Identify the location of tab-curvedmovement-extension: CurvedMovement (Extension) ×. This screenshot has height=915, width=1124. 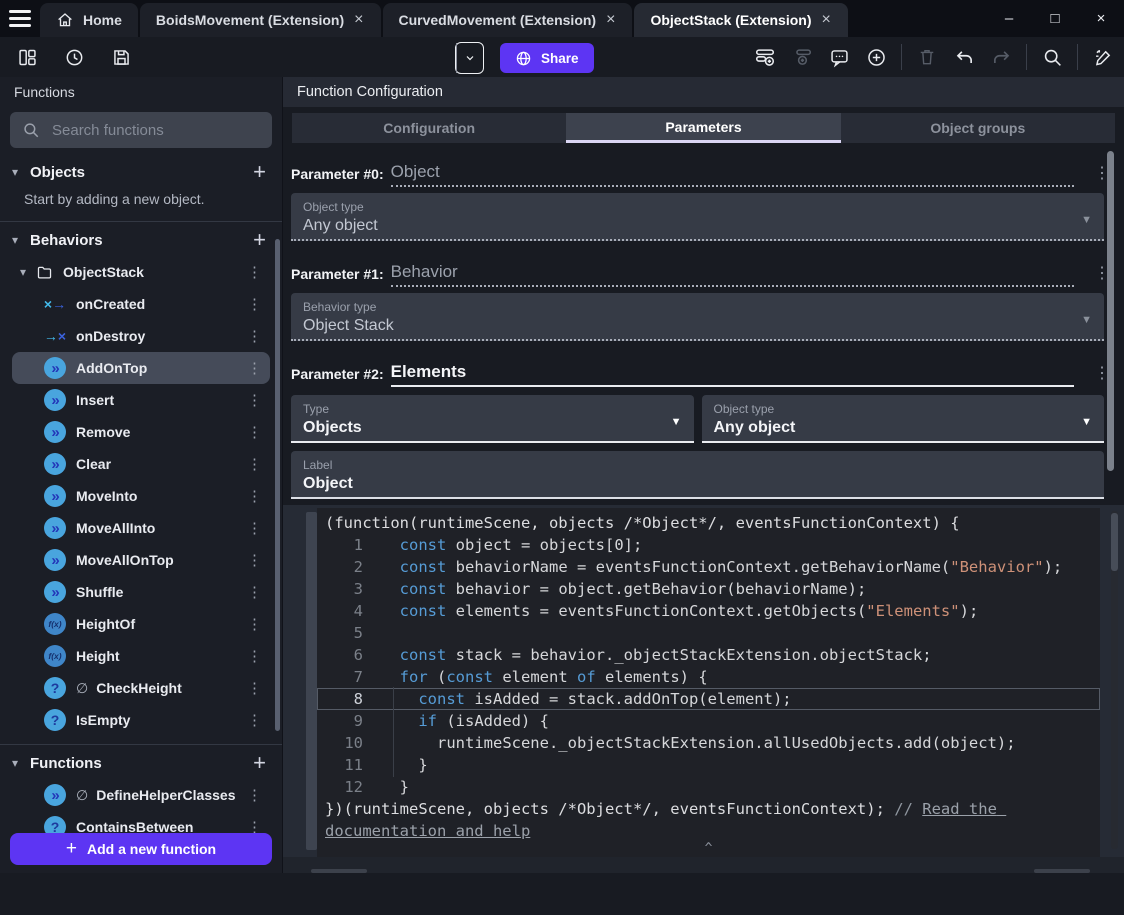
(507, 20).